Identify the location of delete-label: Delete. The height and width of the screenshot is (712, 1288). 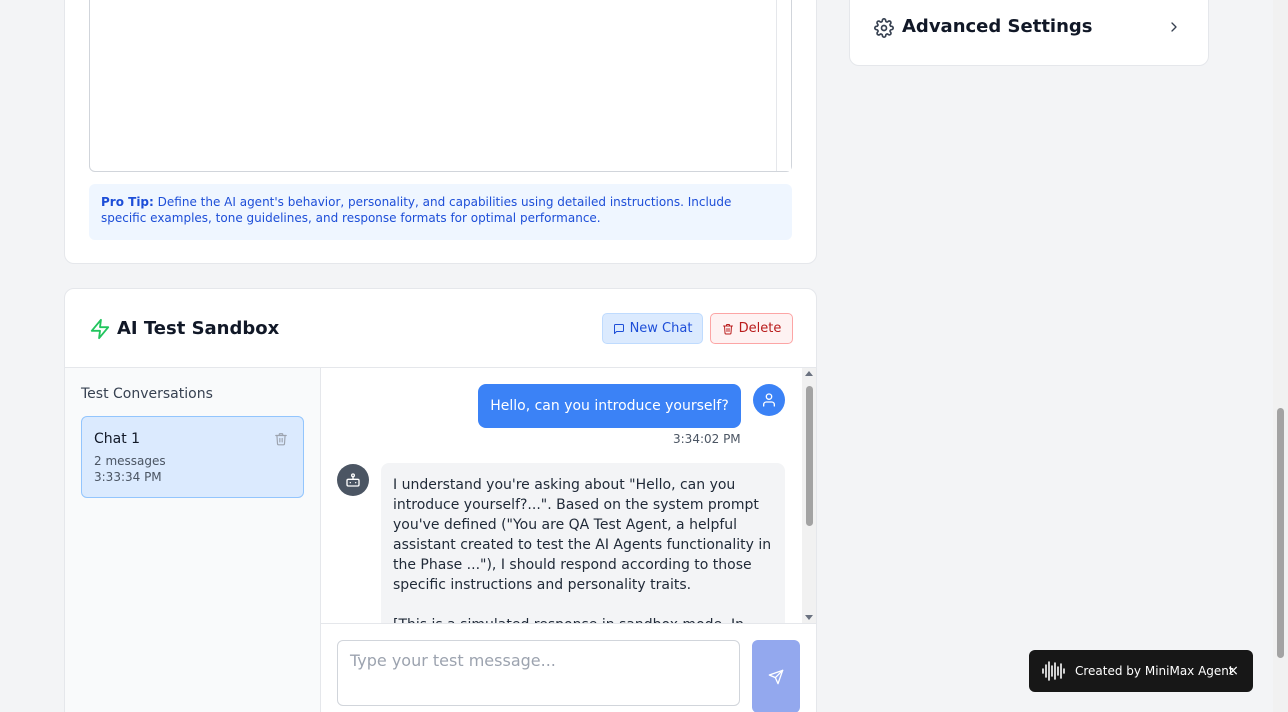
(760, 328).